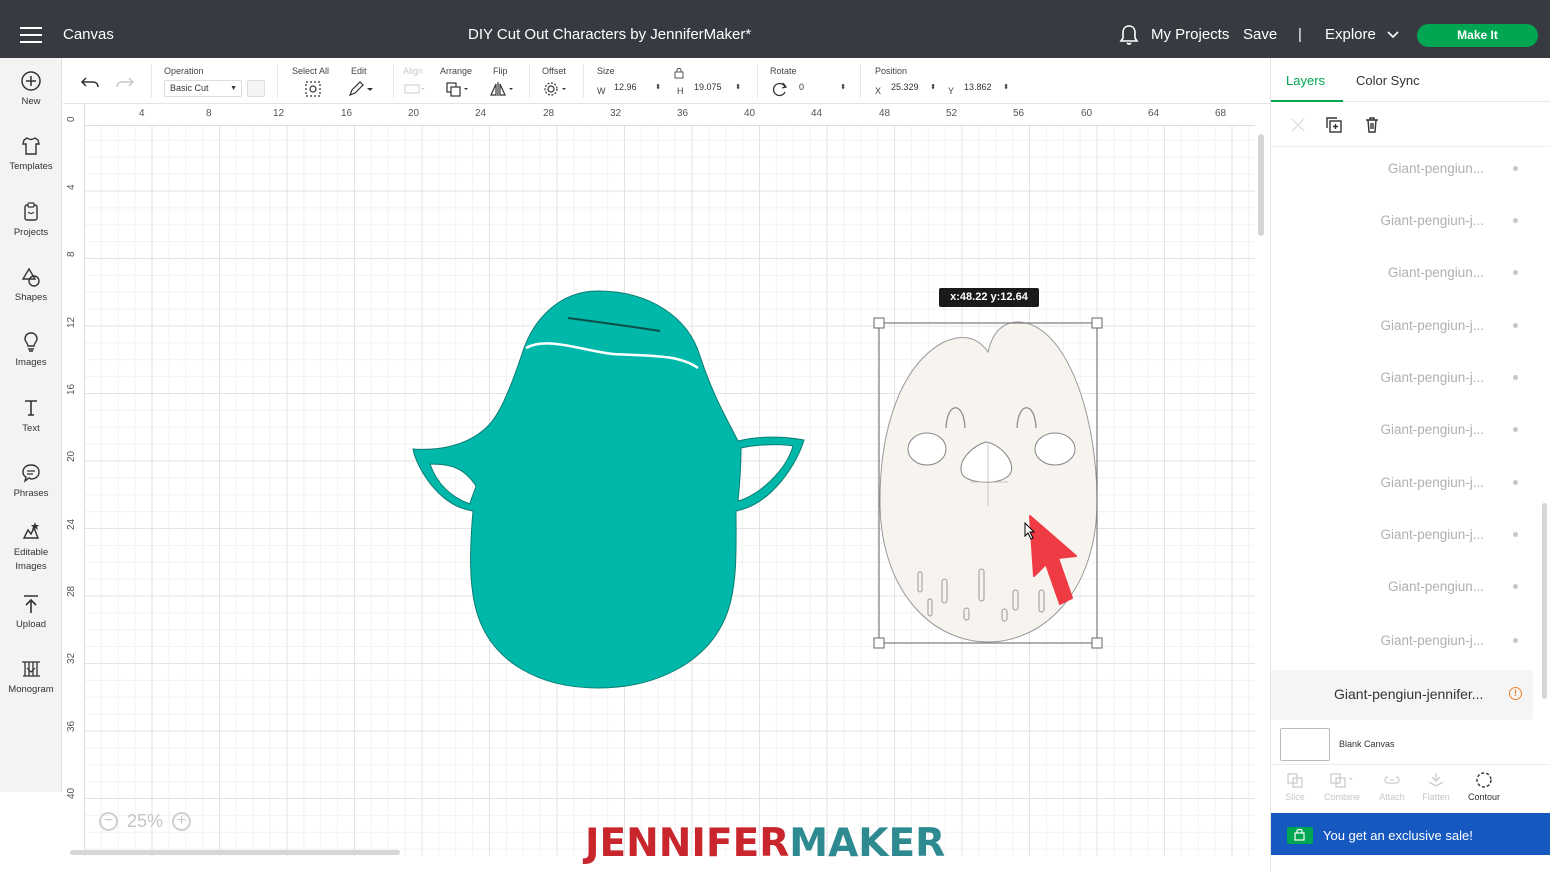  Describe the element at coordinates (182, 821) in the screenshot. I see `zoom-in-button: +` at that location.